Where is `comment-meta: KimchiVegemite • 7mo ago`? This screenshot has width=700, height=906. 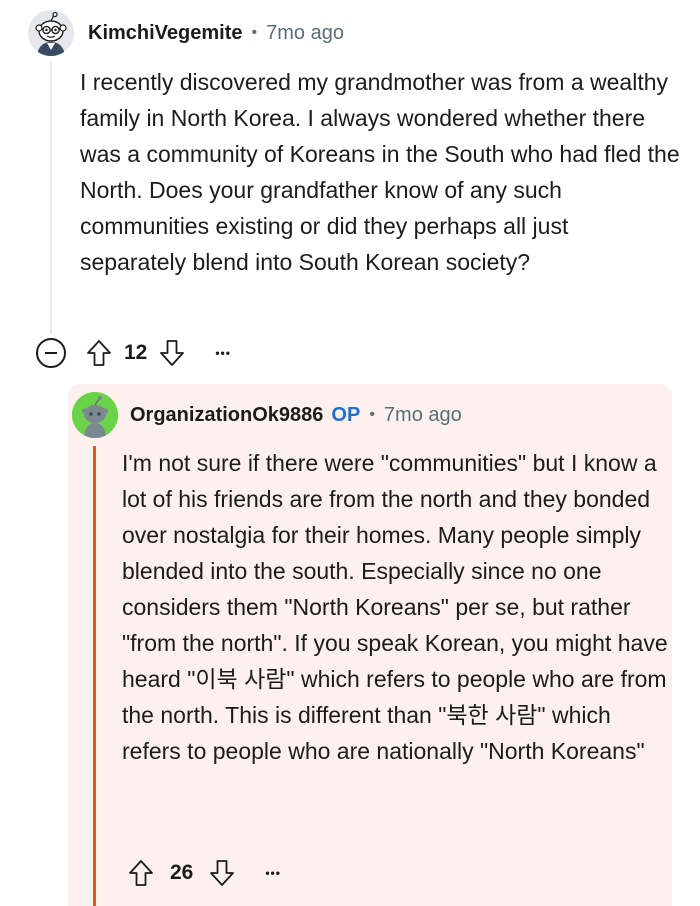 comment-meta: KimchiVegemite • 7mo ago is located at coordinates (216, 33).